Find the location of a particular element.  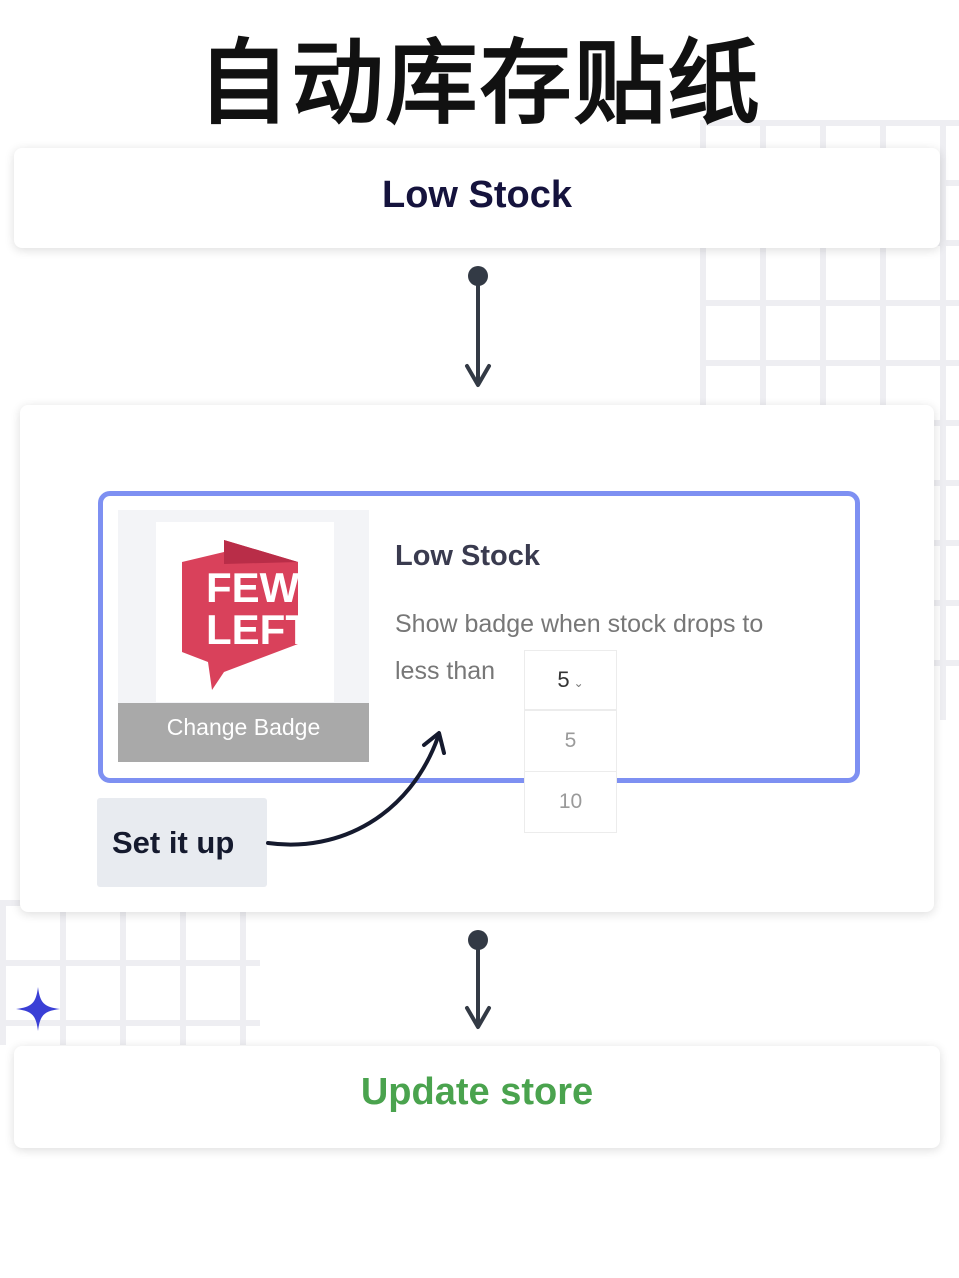

action-card: Update store is located at coordinates (477, 1097).